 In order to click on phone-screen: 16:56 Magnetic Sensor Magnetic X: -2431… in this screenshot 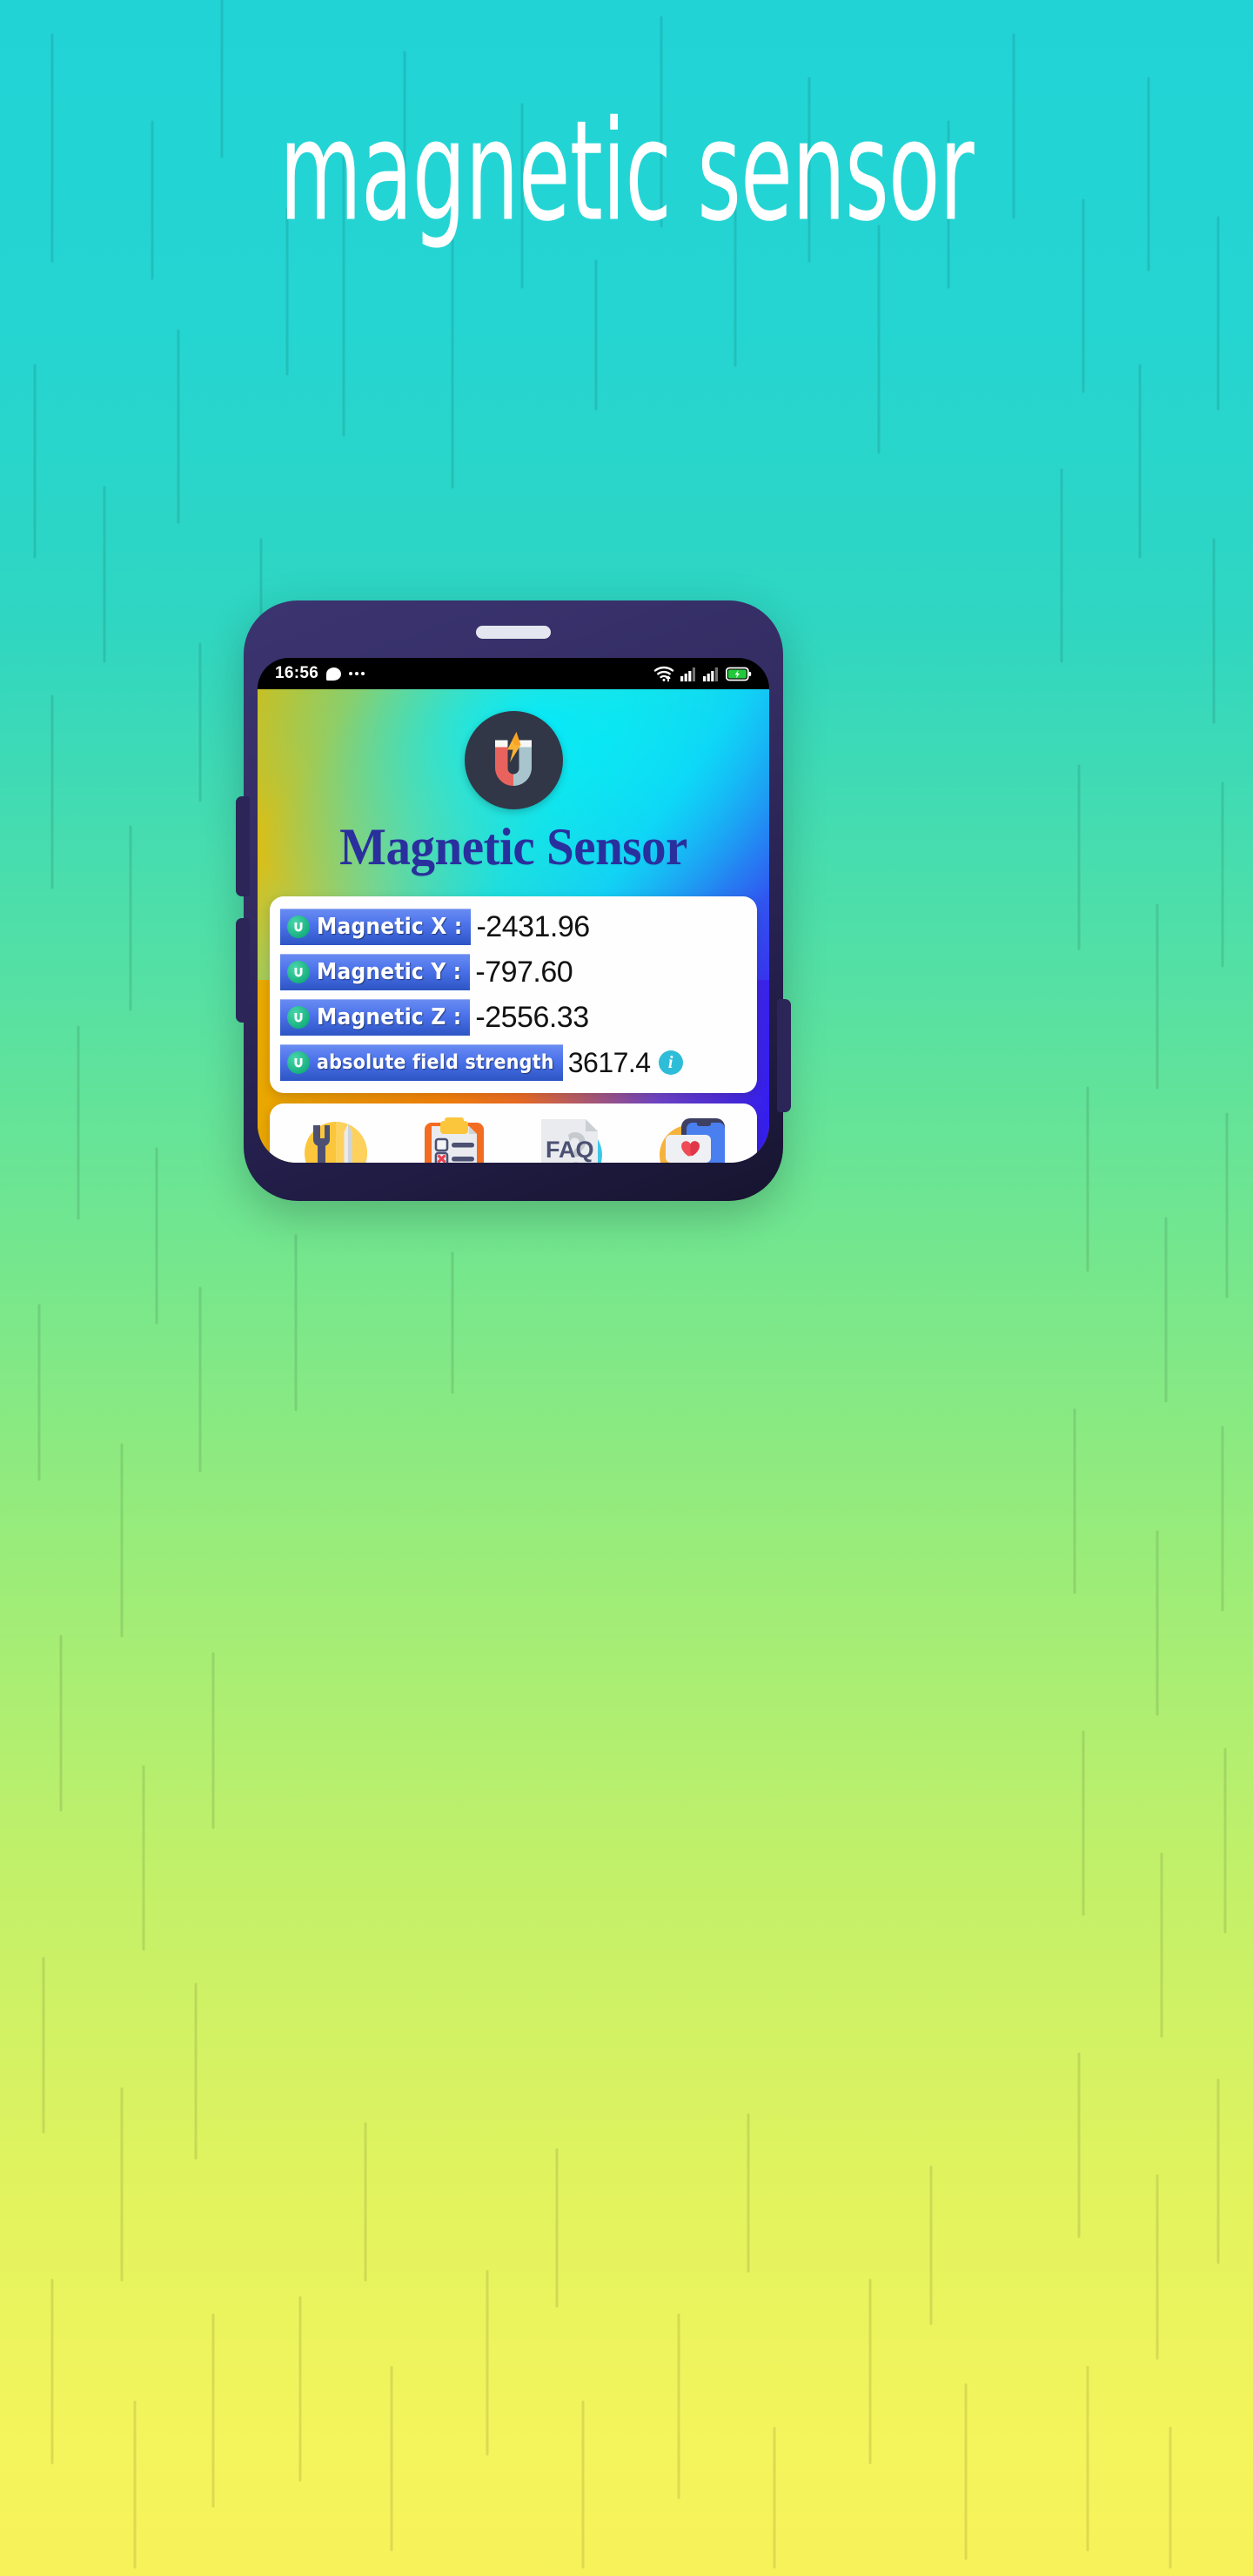, I will do `click(513, 910)`.